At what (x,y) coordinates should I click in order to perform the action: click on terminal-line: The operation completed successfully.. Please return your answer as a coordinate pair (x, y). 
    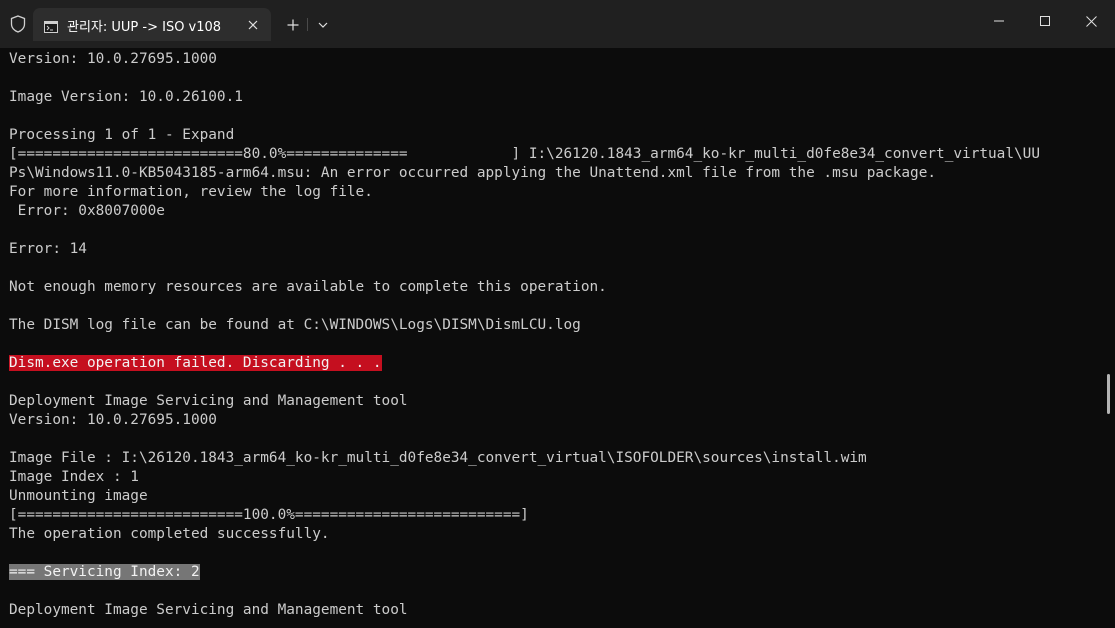
    Looking at the image, I should click on (169, 534).